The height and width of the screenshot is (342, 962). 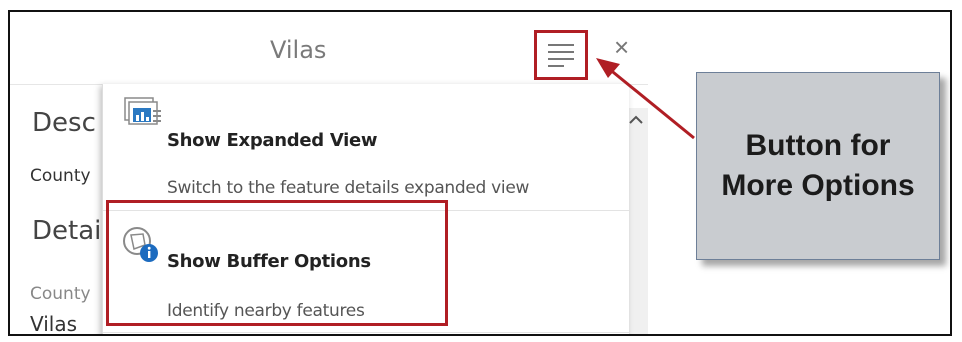 I want to click on callout-line-2: More Options, so click(x=818, y=185).